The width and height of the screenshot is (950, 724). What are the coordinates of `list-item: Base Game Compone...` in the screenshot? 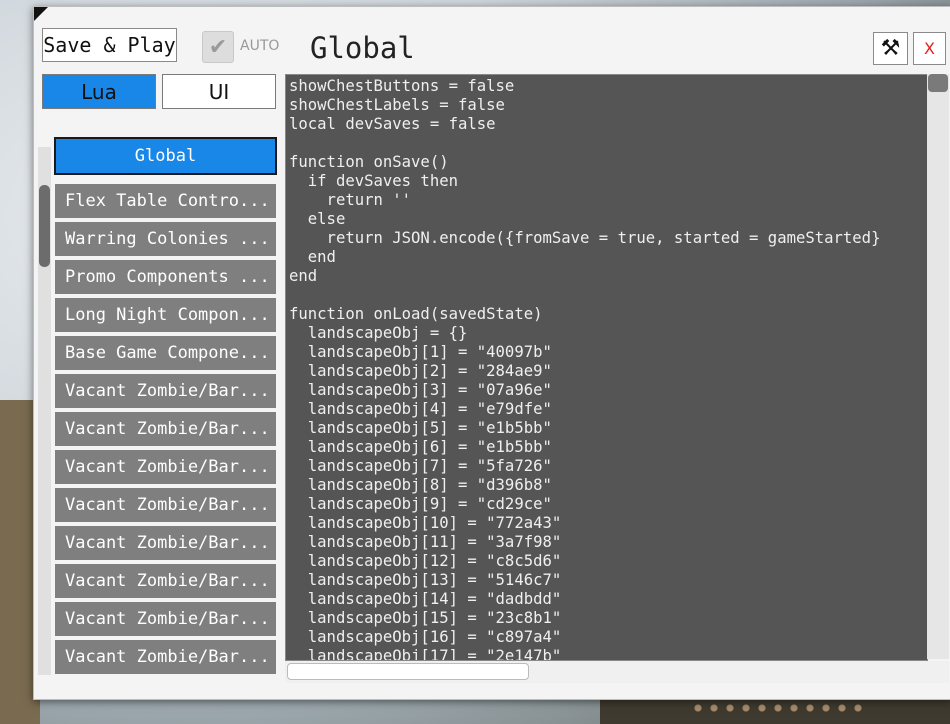 It's located at (165, 353).